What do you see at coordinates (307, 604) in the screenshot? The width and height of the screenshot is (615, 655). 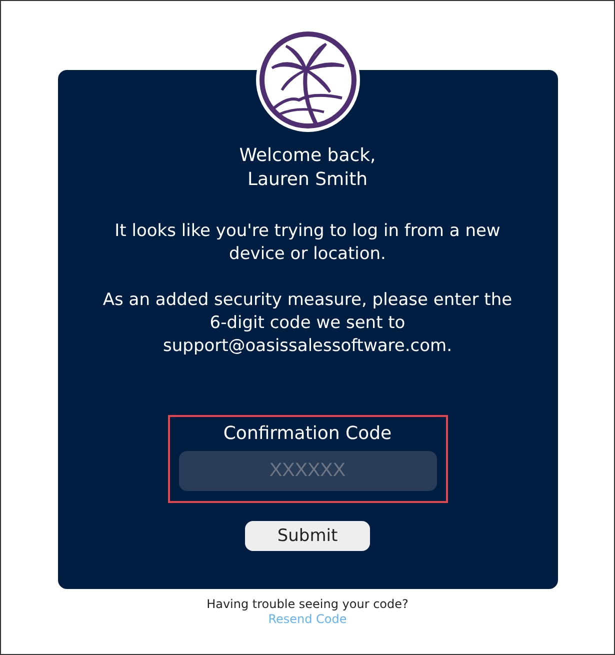 I see `help-text: Having trouble seeing your code?` at bounding box center [307, 604].